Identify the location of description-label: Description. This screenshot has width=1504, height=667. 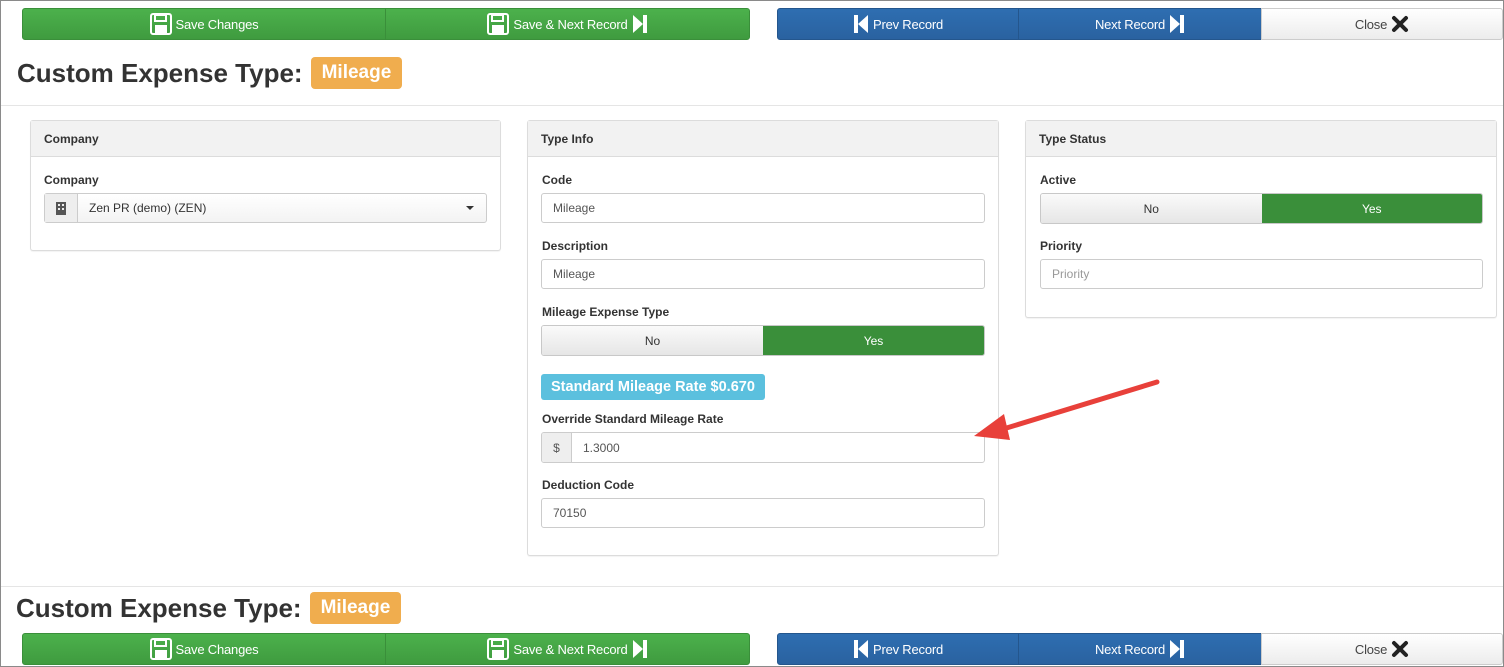
(575, 246).